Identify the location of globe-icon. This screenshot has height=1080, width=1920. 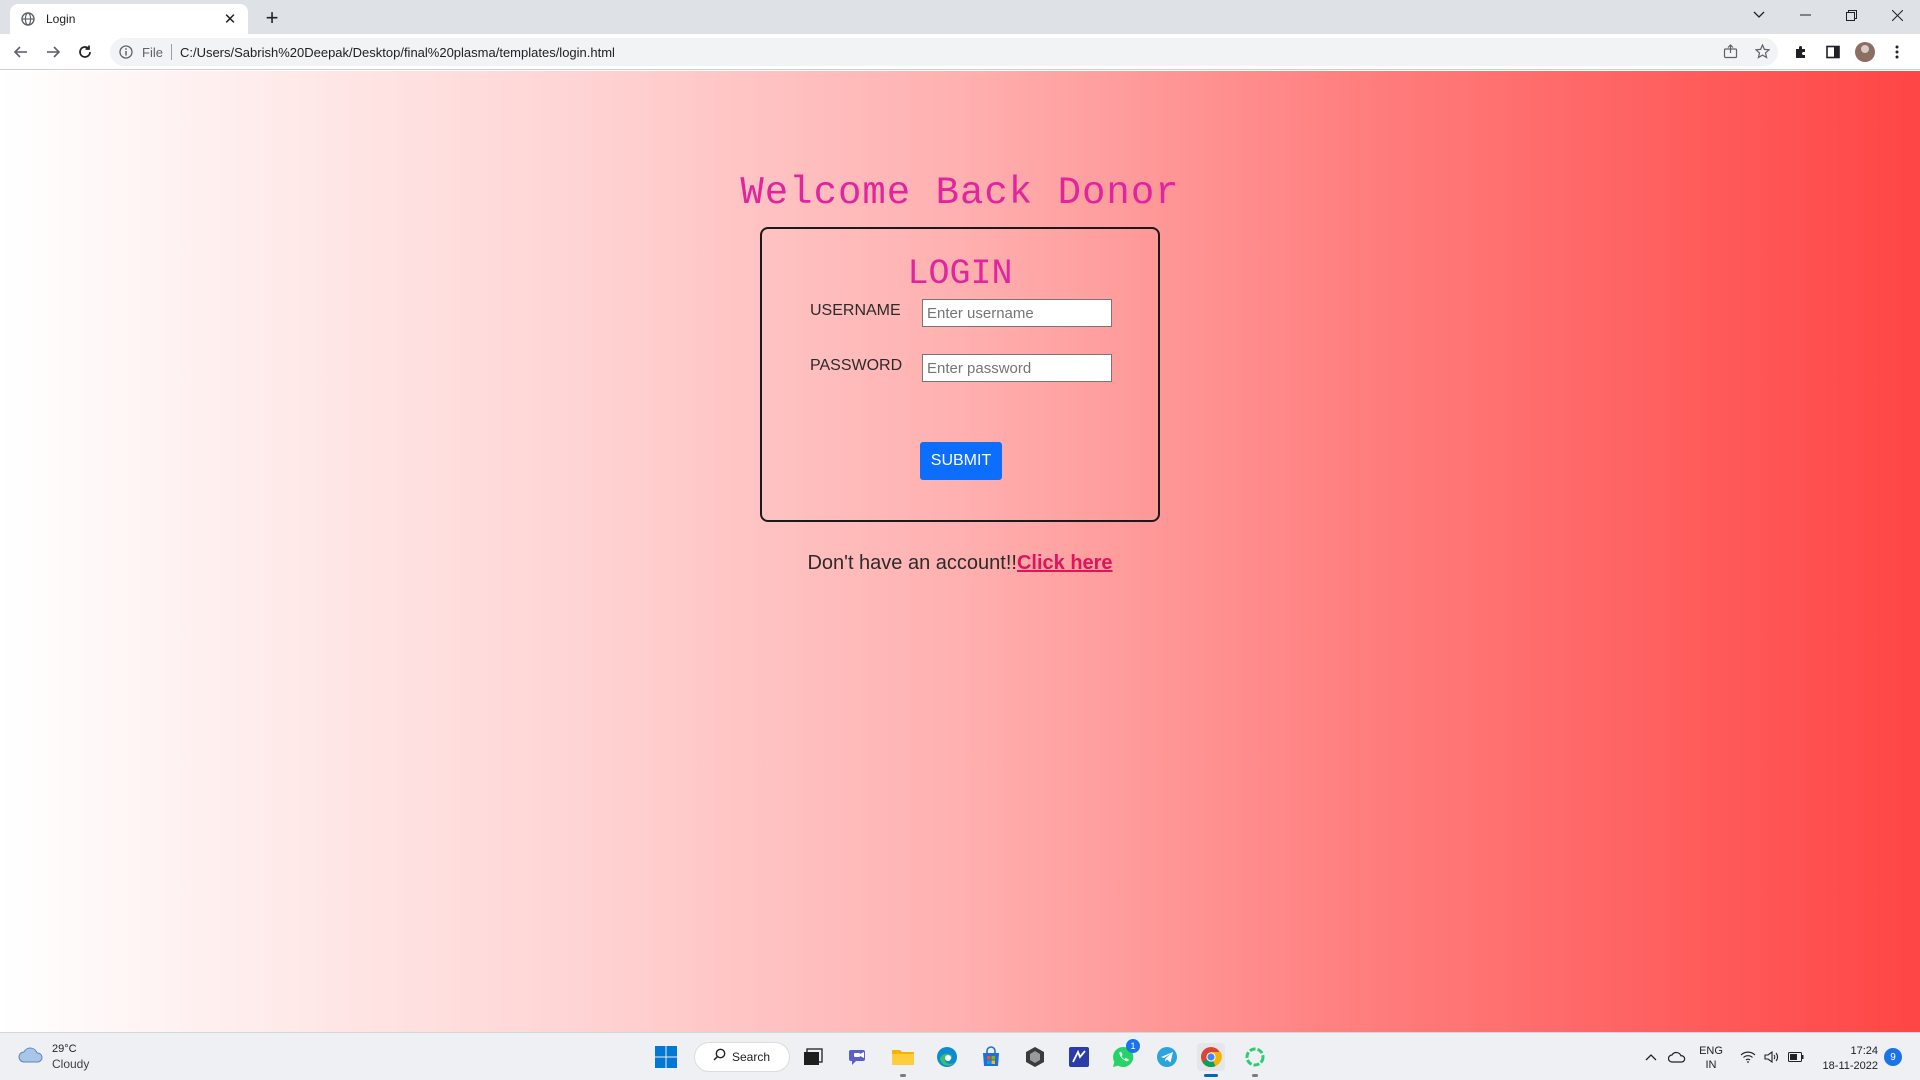
(28, 19).